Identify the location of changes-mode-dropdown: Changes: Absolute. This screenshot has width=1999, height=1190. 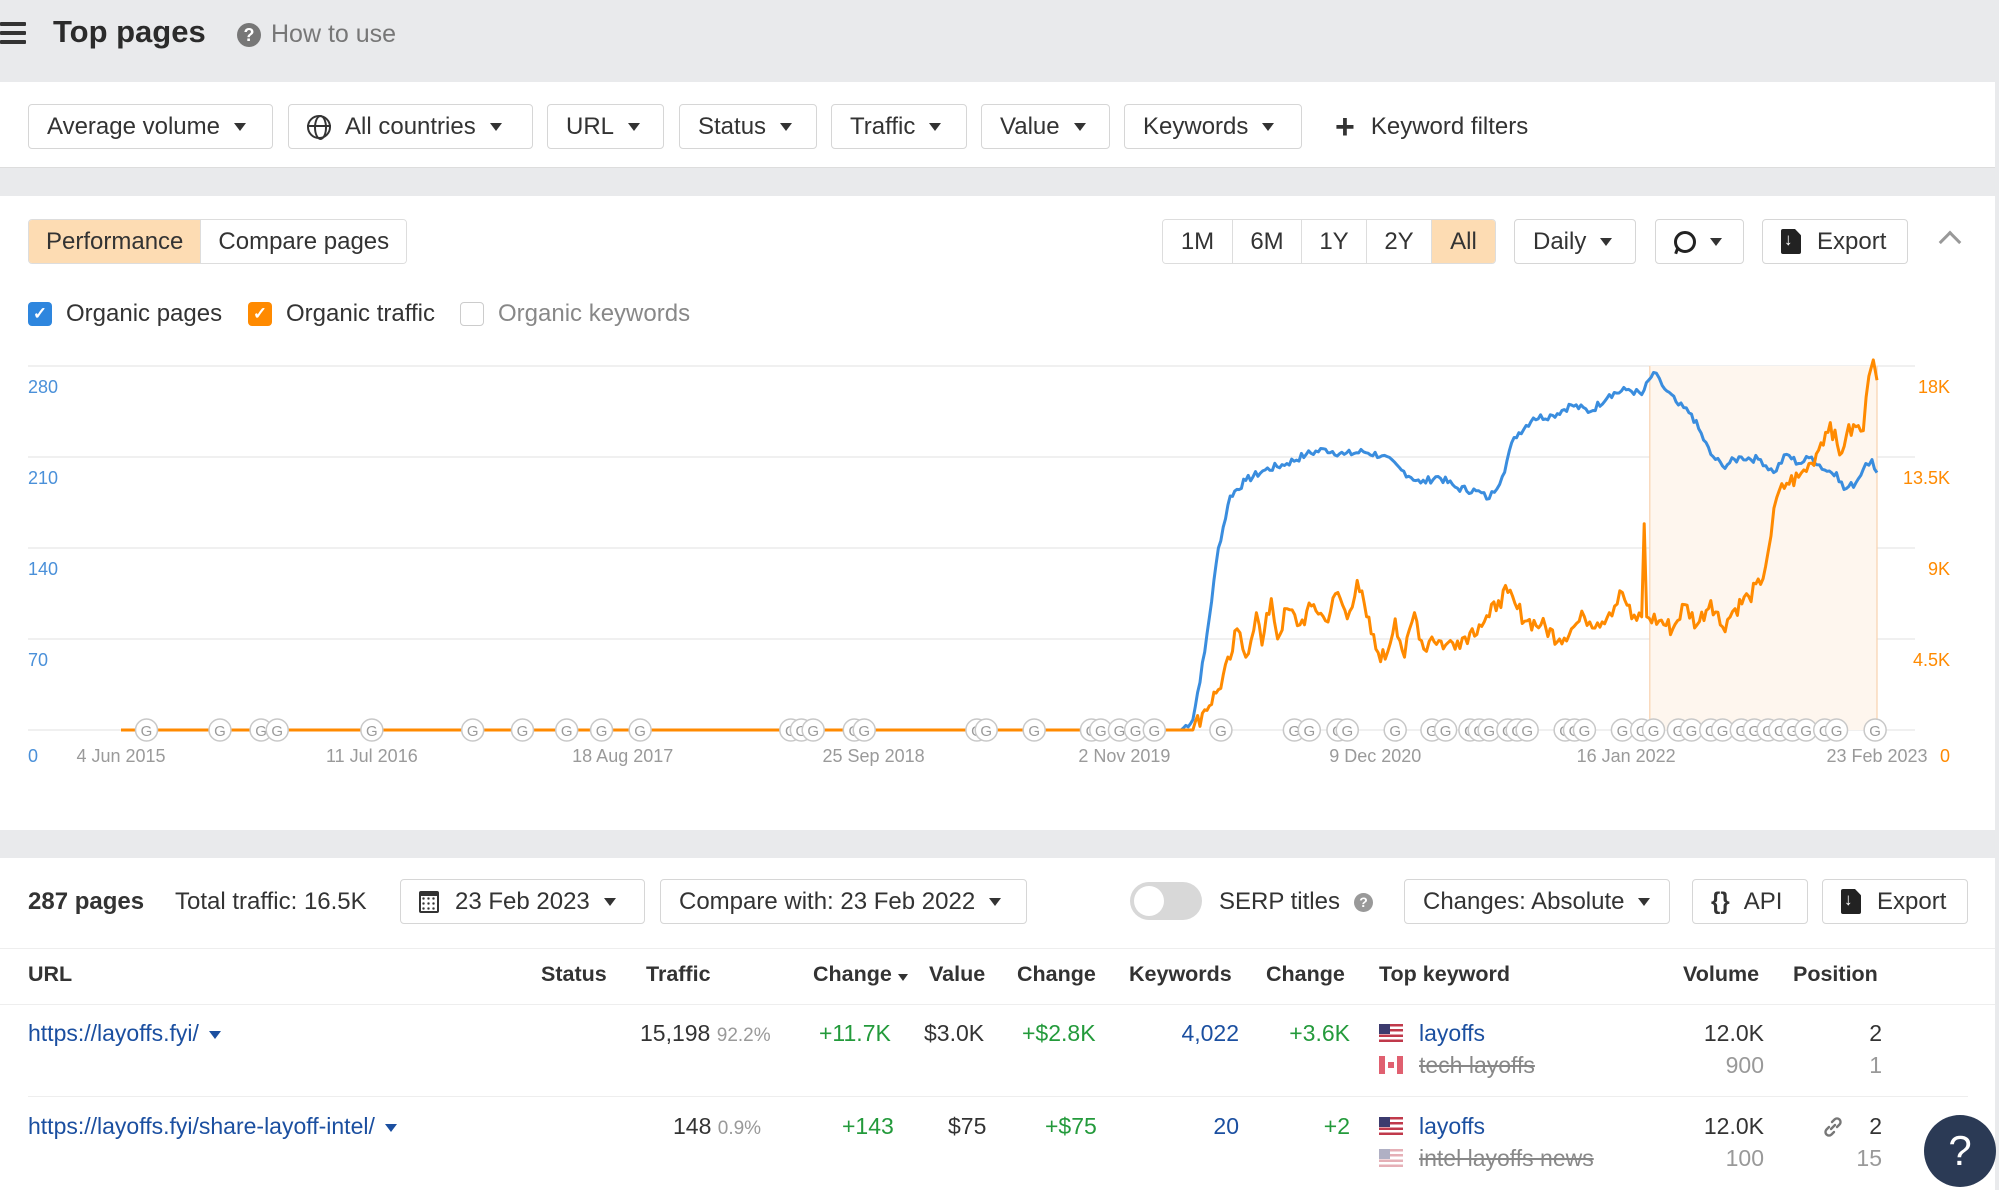
(1537, 901).